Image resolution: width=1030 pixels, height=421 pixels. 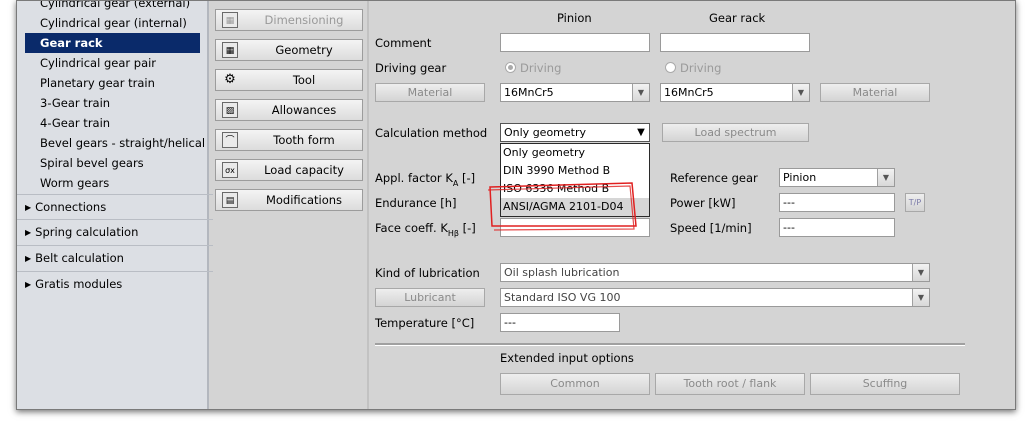 What do you see at coordinates (289, 140) in the screenshot?
I see `tooth-form-button: ⌒ Tooth form` at bounding box center [289, 140].